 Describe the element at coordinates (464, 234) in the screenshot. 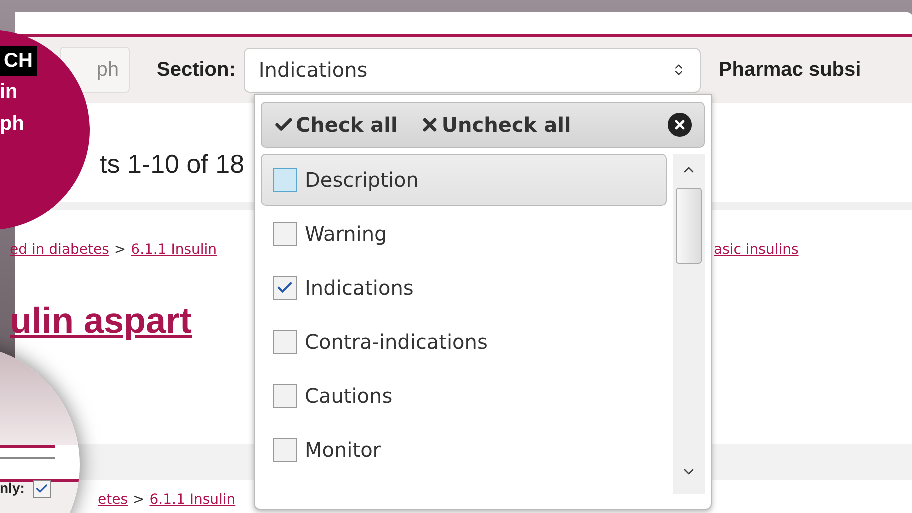

I see `section-option: Warning` at that location.